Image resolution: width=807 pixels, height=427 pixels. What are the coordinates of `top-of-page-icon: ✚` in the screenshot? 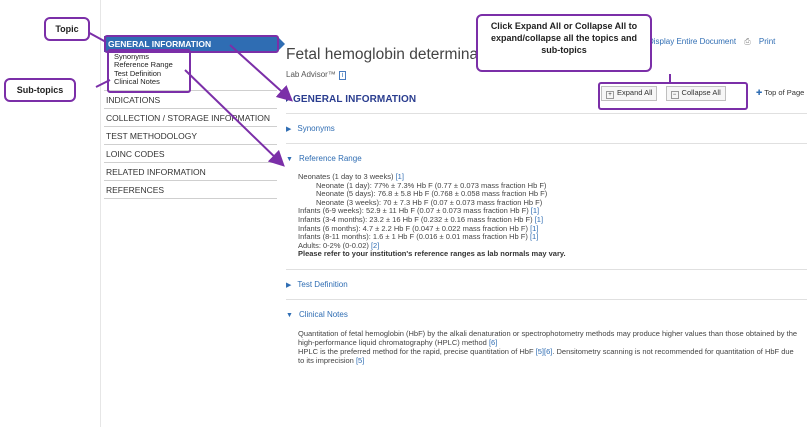 It's located at (759, 92).